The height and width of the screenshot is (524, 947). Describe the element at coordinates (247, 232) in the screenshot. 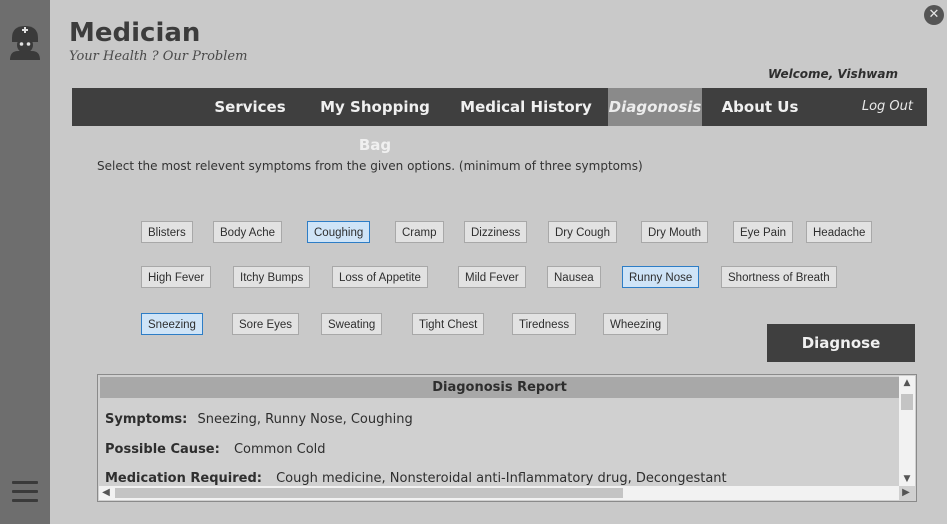

I see `symptom-chip-body-ache: Body Ache` at that location.